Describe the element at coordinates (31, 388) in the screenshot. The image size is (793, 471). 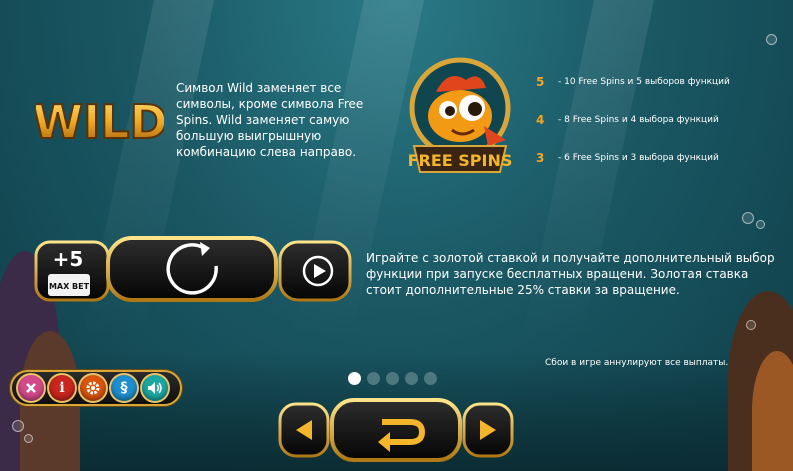
I see `close-icon` at that location.